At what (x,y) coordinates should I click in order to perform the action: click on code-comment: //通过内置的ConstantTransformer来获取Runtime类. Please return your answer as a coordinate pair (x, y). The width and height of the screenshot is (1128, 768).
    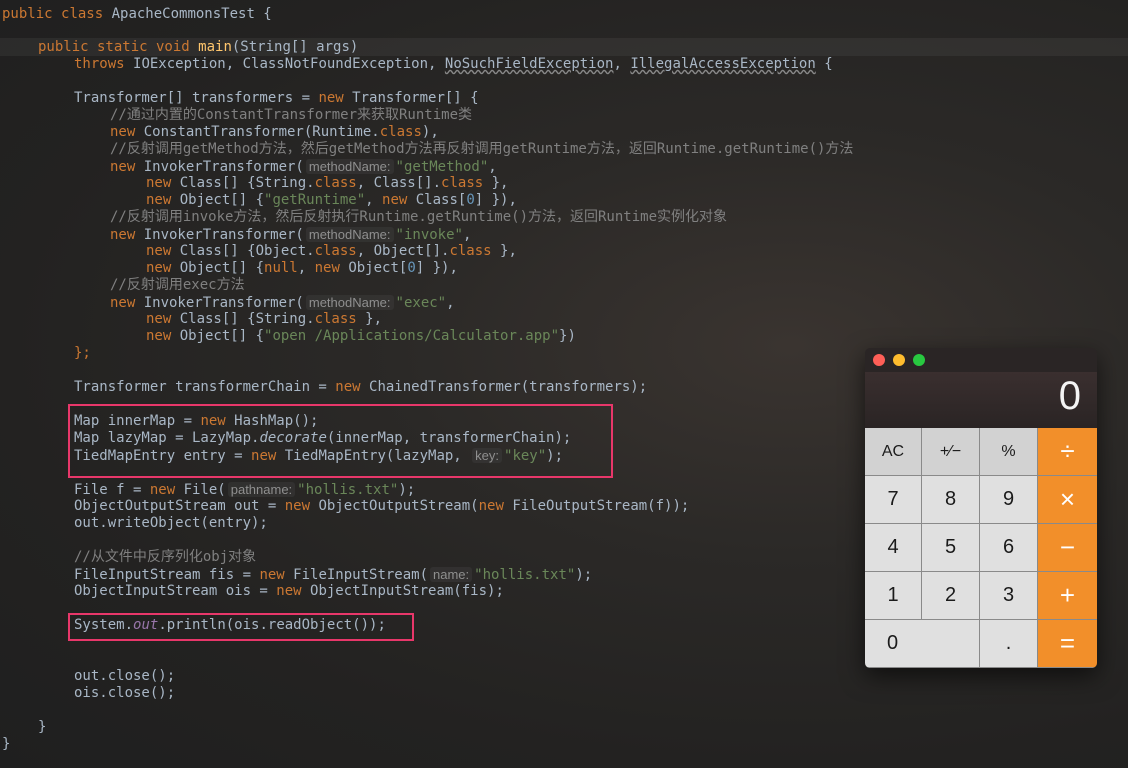
    Looking at the image, I should click on (291, 115).